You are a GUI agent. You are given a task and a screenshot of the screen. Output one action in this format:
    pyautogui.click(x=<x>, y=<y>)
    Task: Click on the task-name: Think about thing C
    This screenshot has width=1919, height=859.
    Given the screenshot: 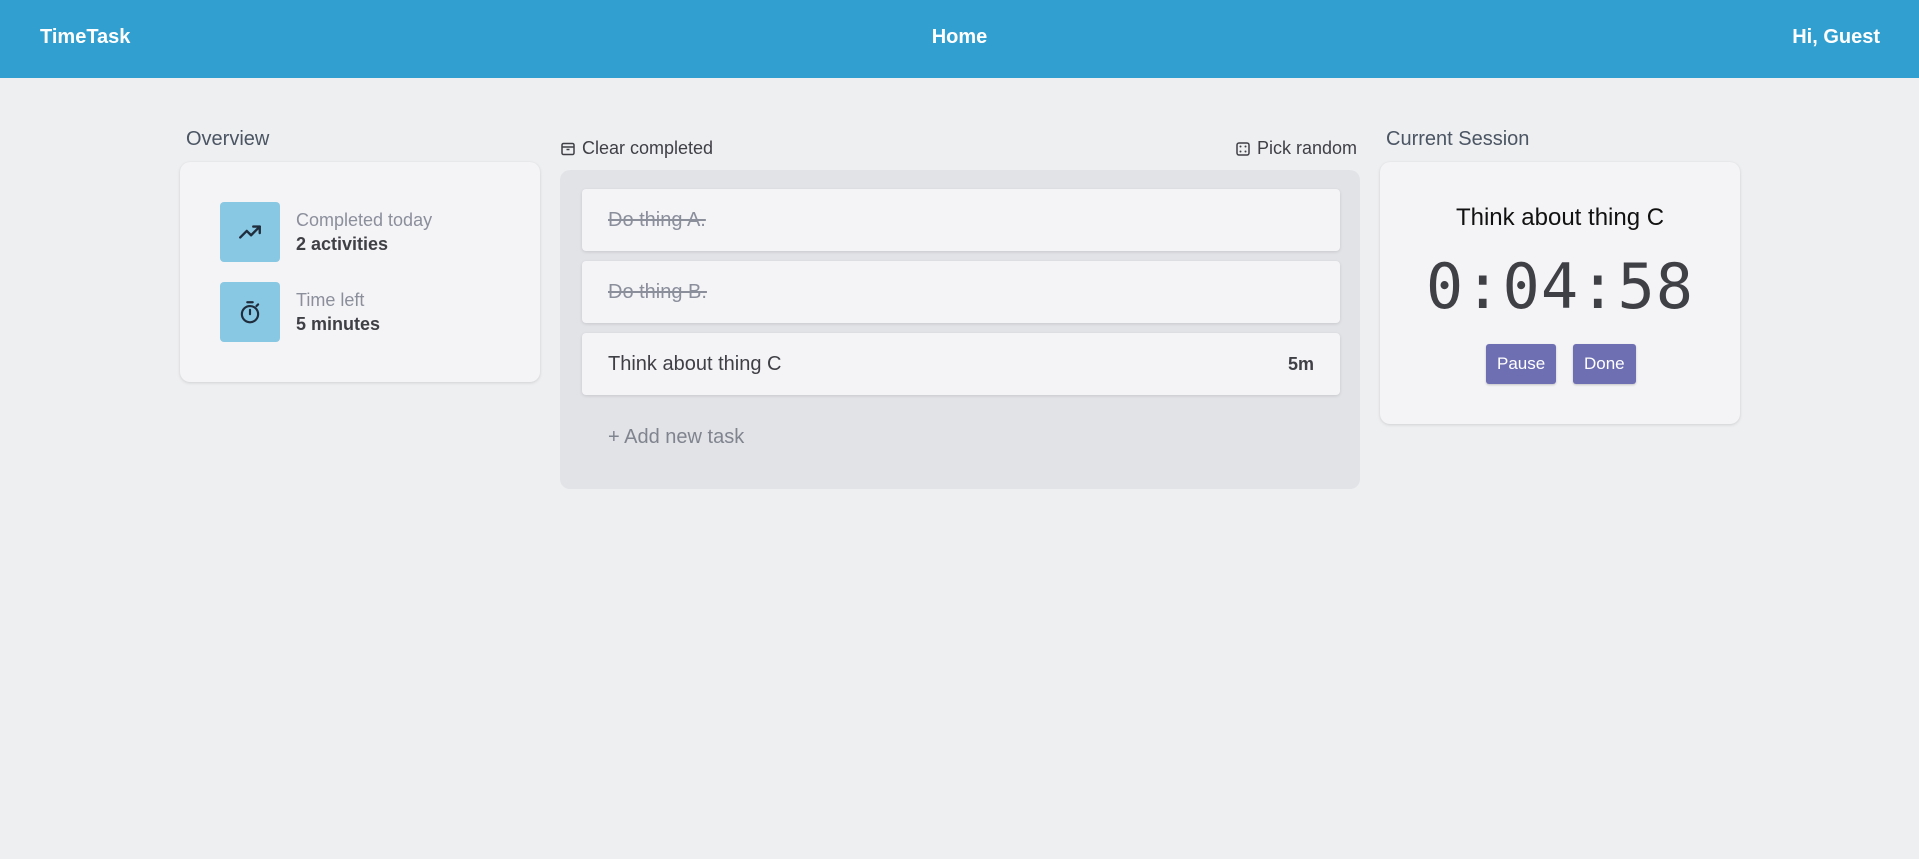 What is the action you would take?
    pyautogui.click(x=695, y=363)
    